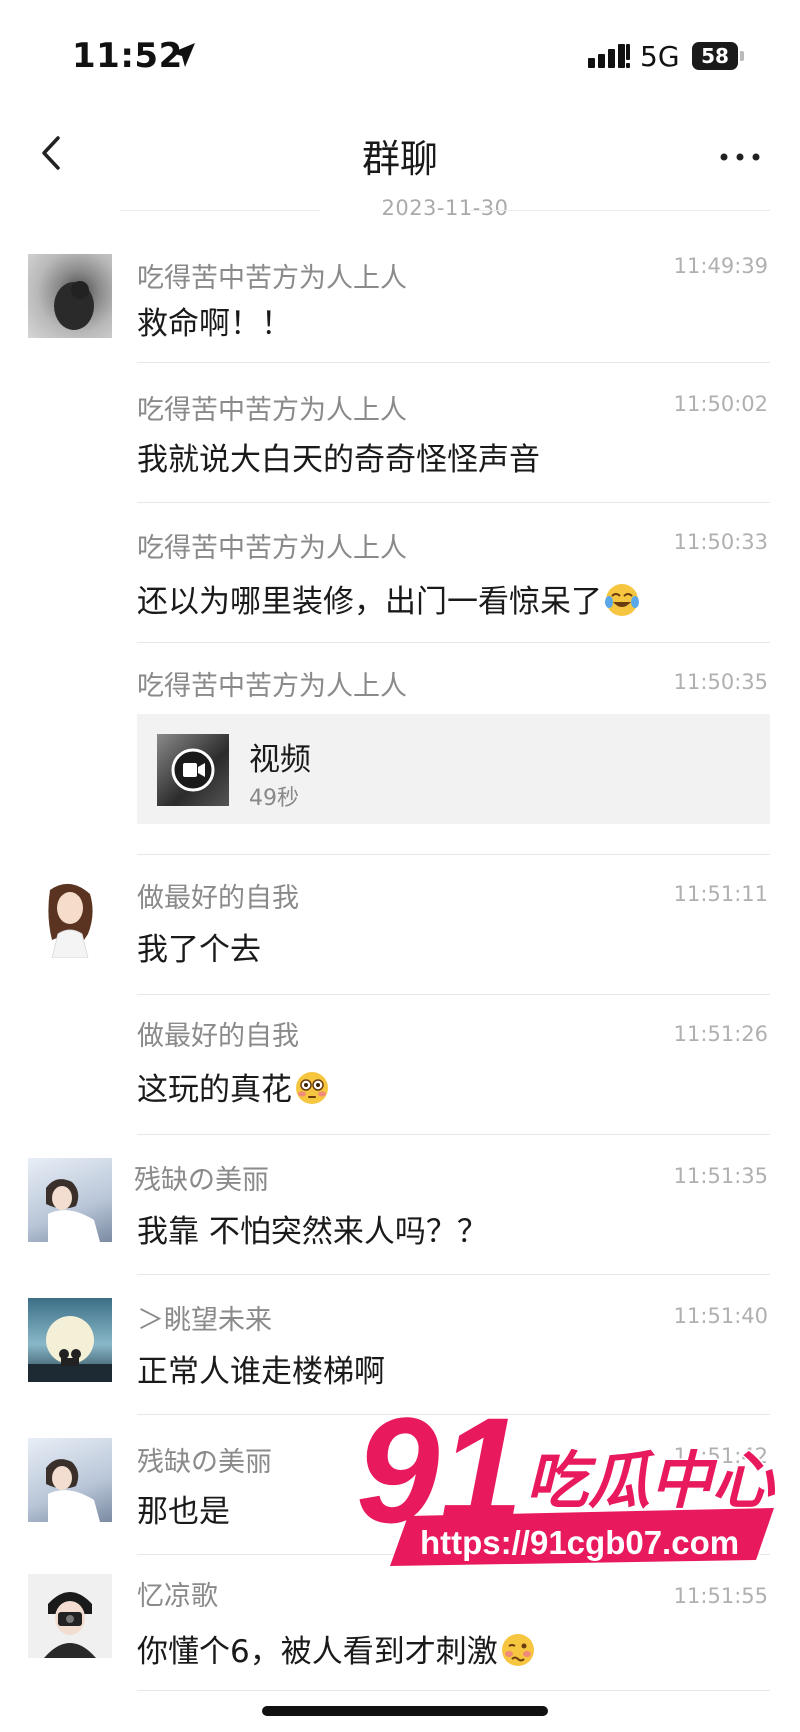  I want to click on watermark-logo: 91 吃瓜中心 https://91cgb07.com, so click(570, 1478).